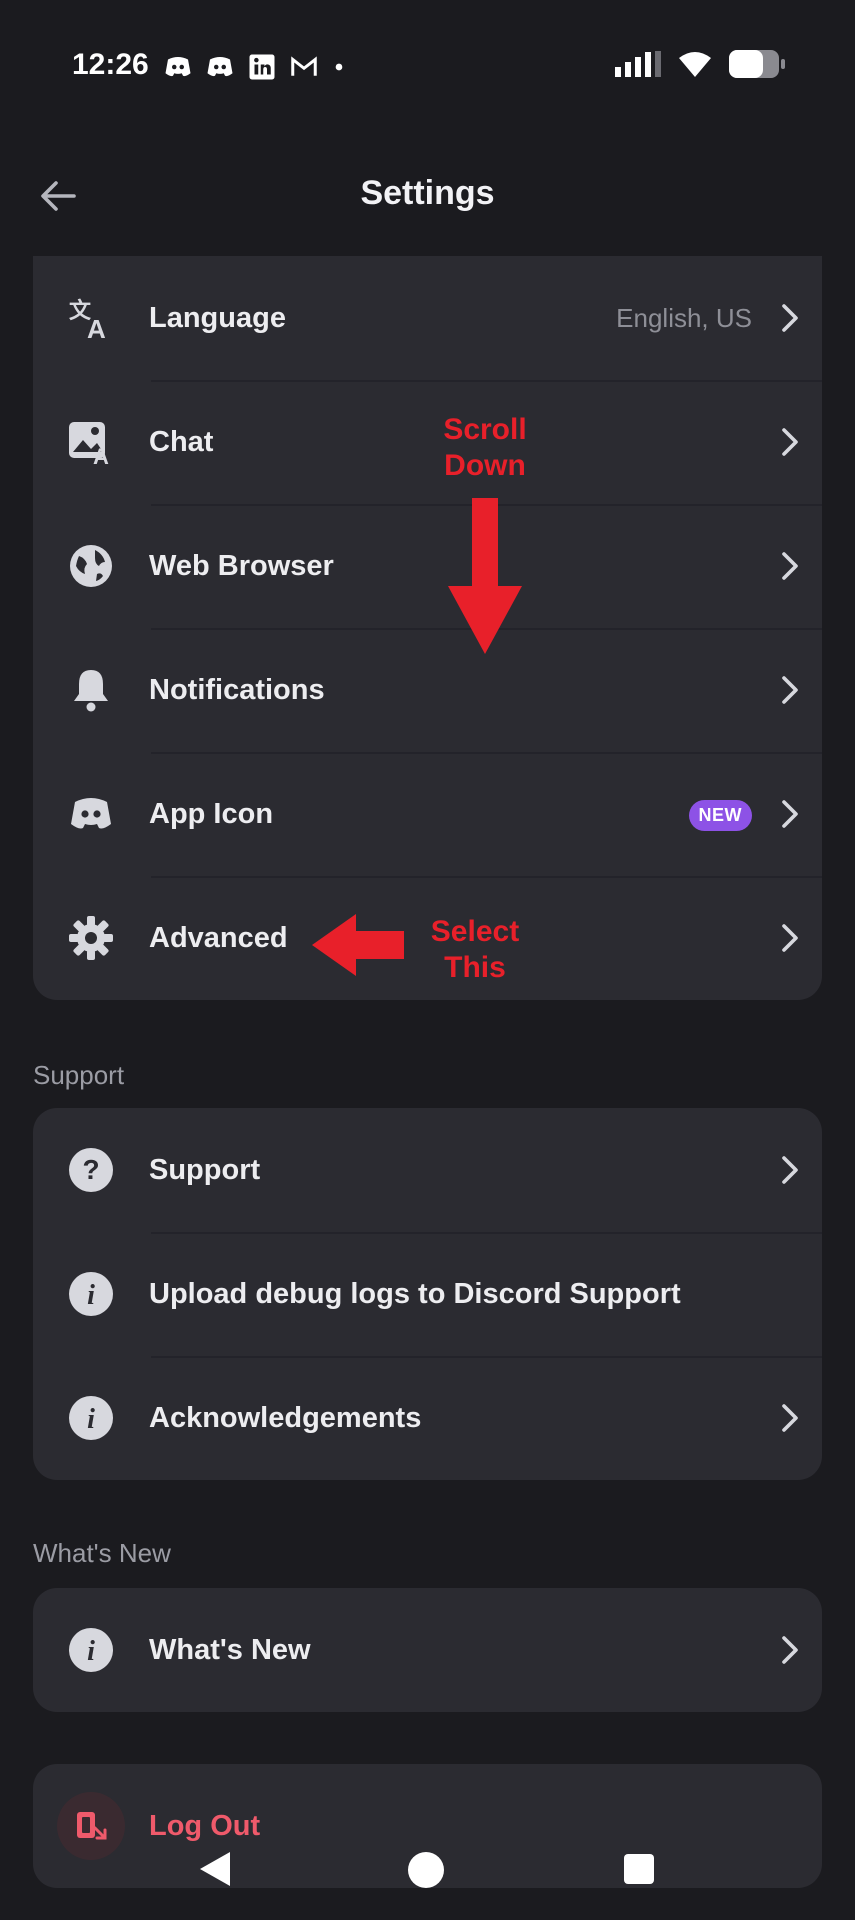 The height and width of the screenshot is (1920, 855). I want to click on wifi-icon, so click(695, 64).